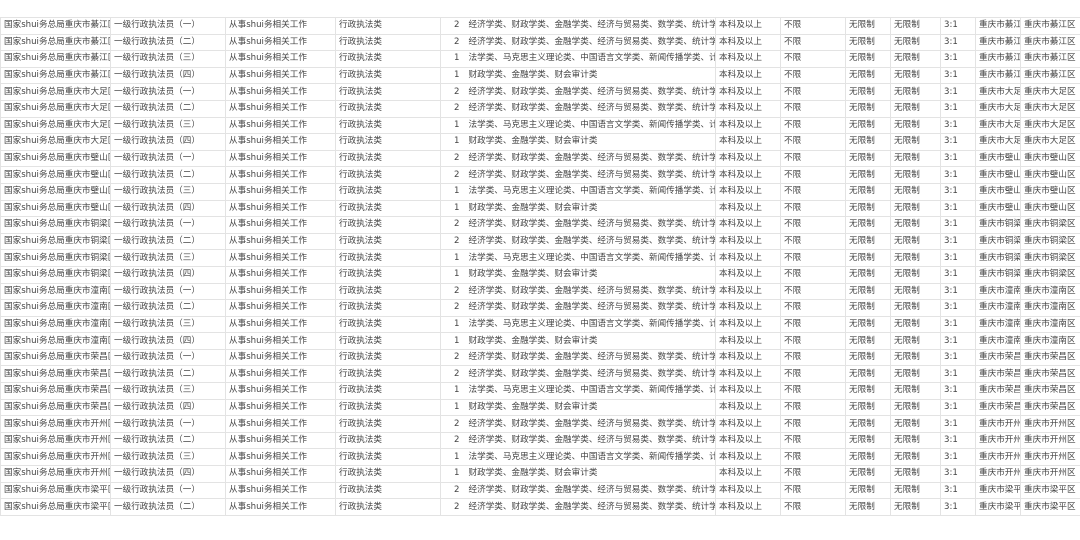 The image size is (1080, 540). What do you see at coordinates (168, 490) in the screenshot?
I see `position-cell: 一级行政执法员（一）` at bounding box center [168, 490].